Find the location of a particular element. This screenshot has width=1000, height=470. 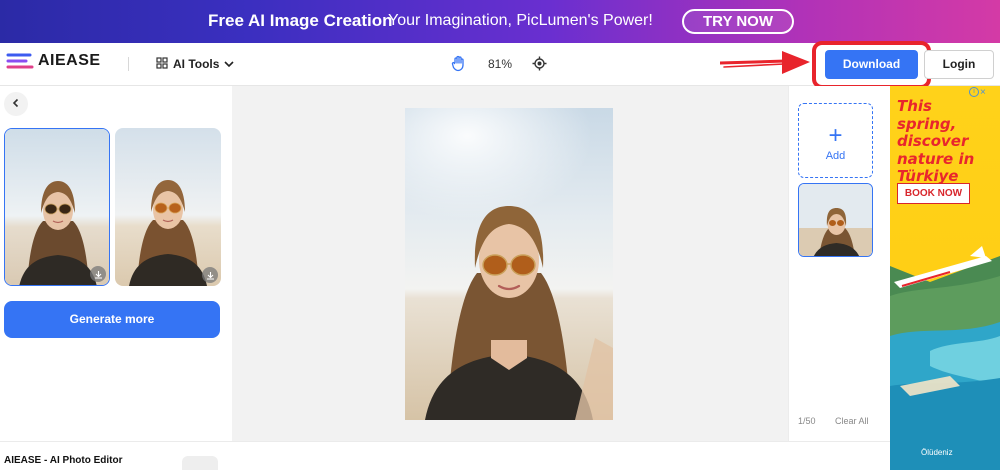

banner-subtitle: Your Imagination, PicLumen's Power! is located at coordinates (520, 20).